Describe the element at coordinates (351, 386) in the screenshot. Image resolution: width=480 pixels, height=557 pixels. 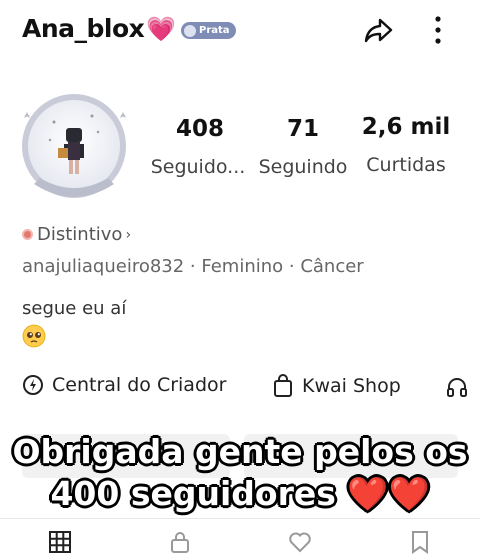
I see `kwai-shop-label: Kwai Shop` at that location.